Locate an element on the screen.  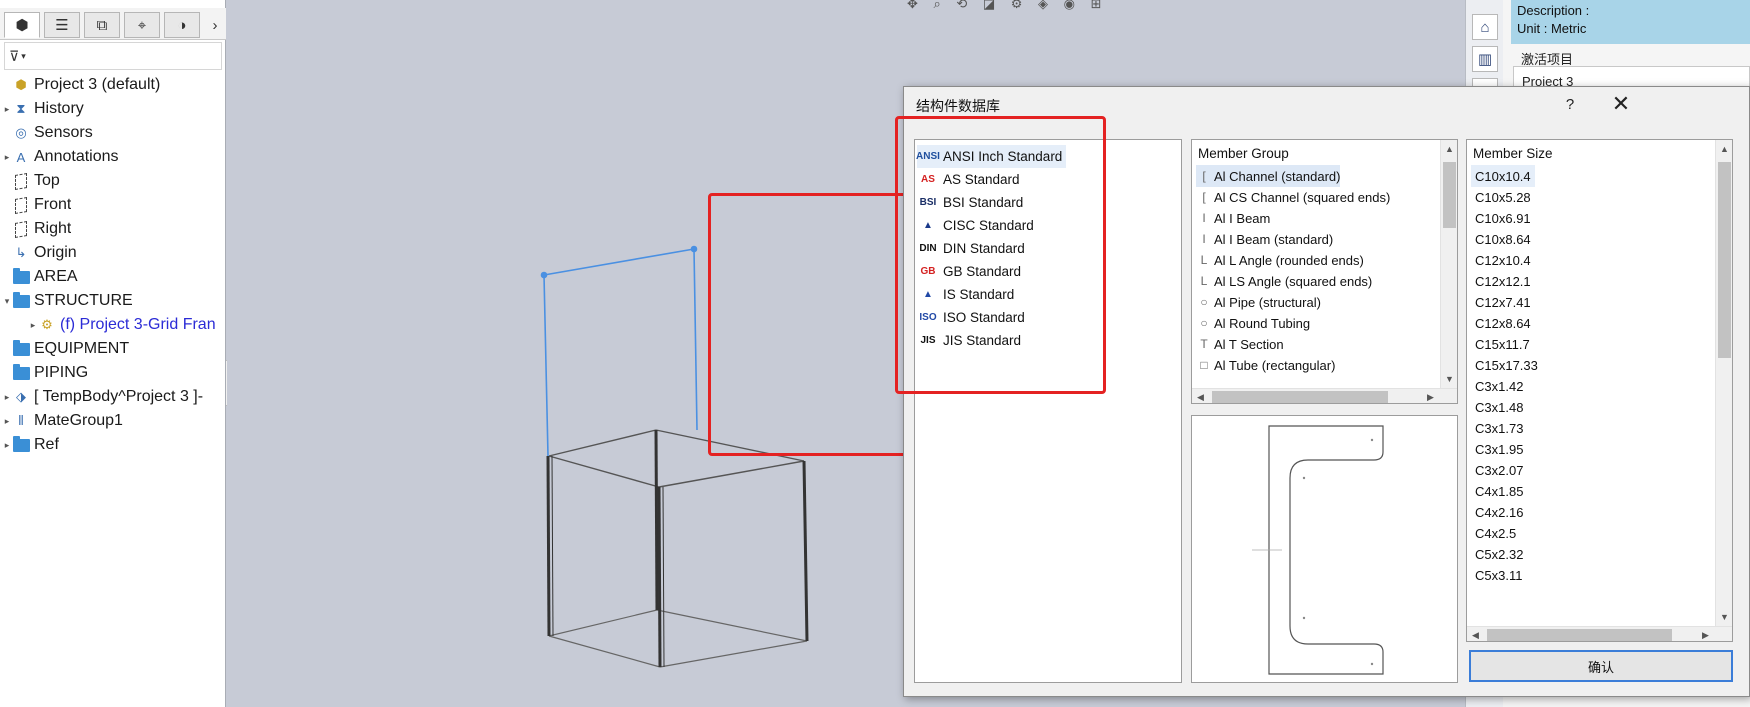
panel-tab-strip: ⬢ ☰ ⧉ ⌖ ◑ › is located at coordinates (113, 24).